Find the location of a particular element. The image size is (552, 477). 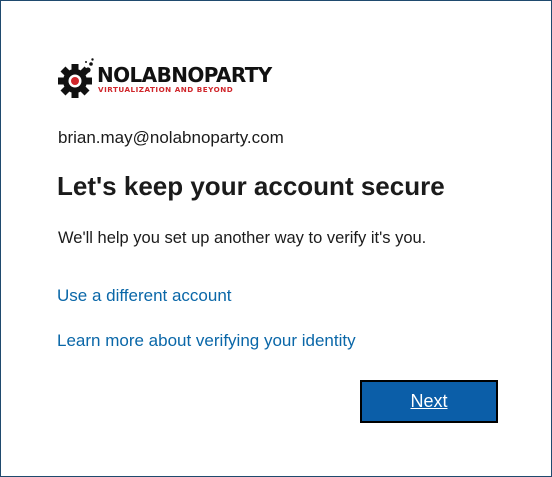

company-logo: NOLABNOPARTY VIRTUALIZATION AND BEYOND is located at coordinates (164, 79).